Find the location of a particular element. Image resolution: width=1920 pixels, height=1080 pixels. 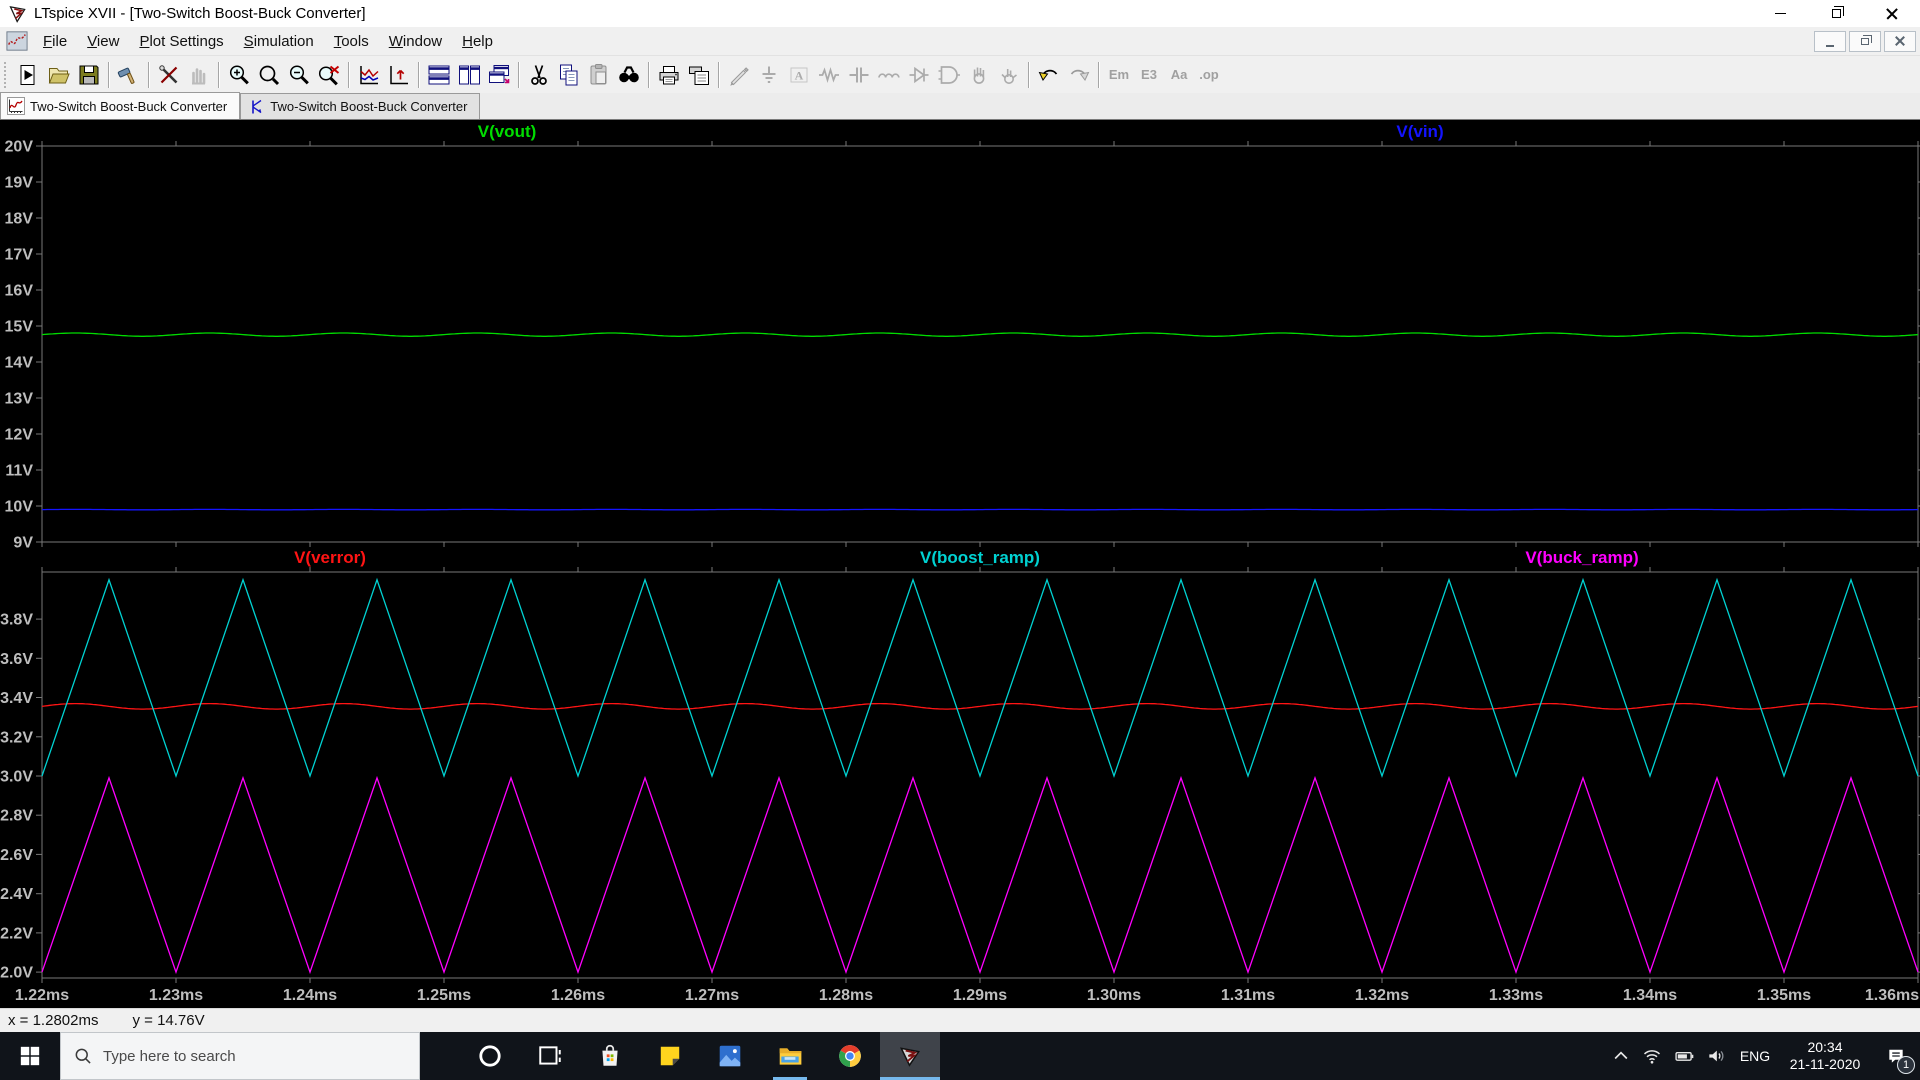

save-icon is located at coordinates (89, 74).